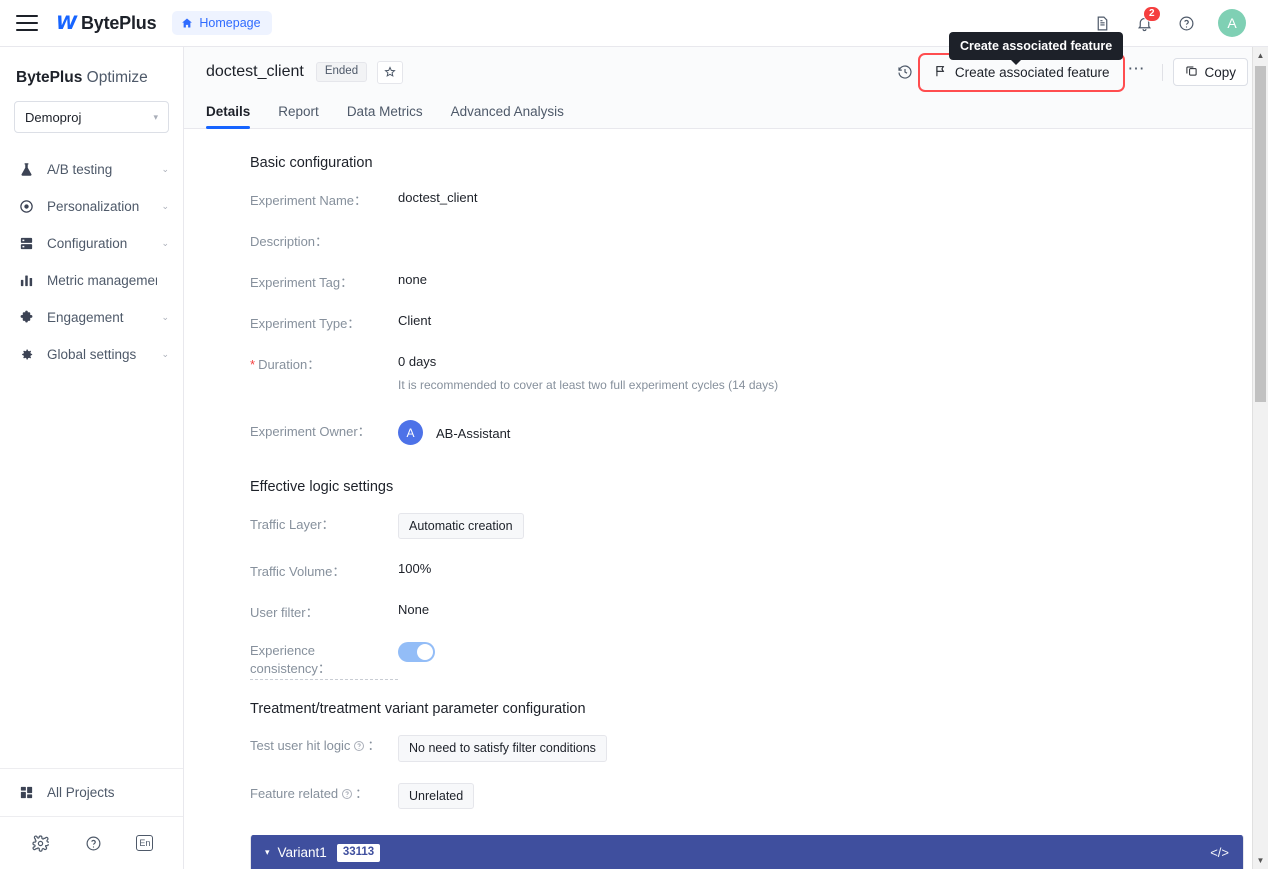  What do you see at coordinates (747, 795) in the screenshot?
I see `field-feature-related: Feature related ： Unrelated` at bounding box center [747, 795].